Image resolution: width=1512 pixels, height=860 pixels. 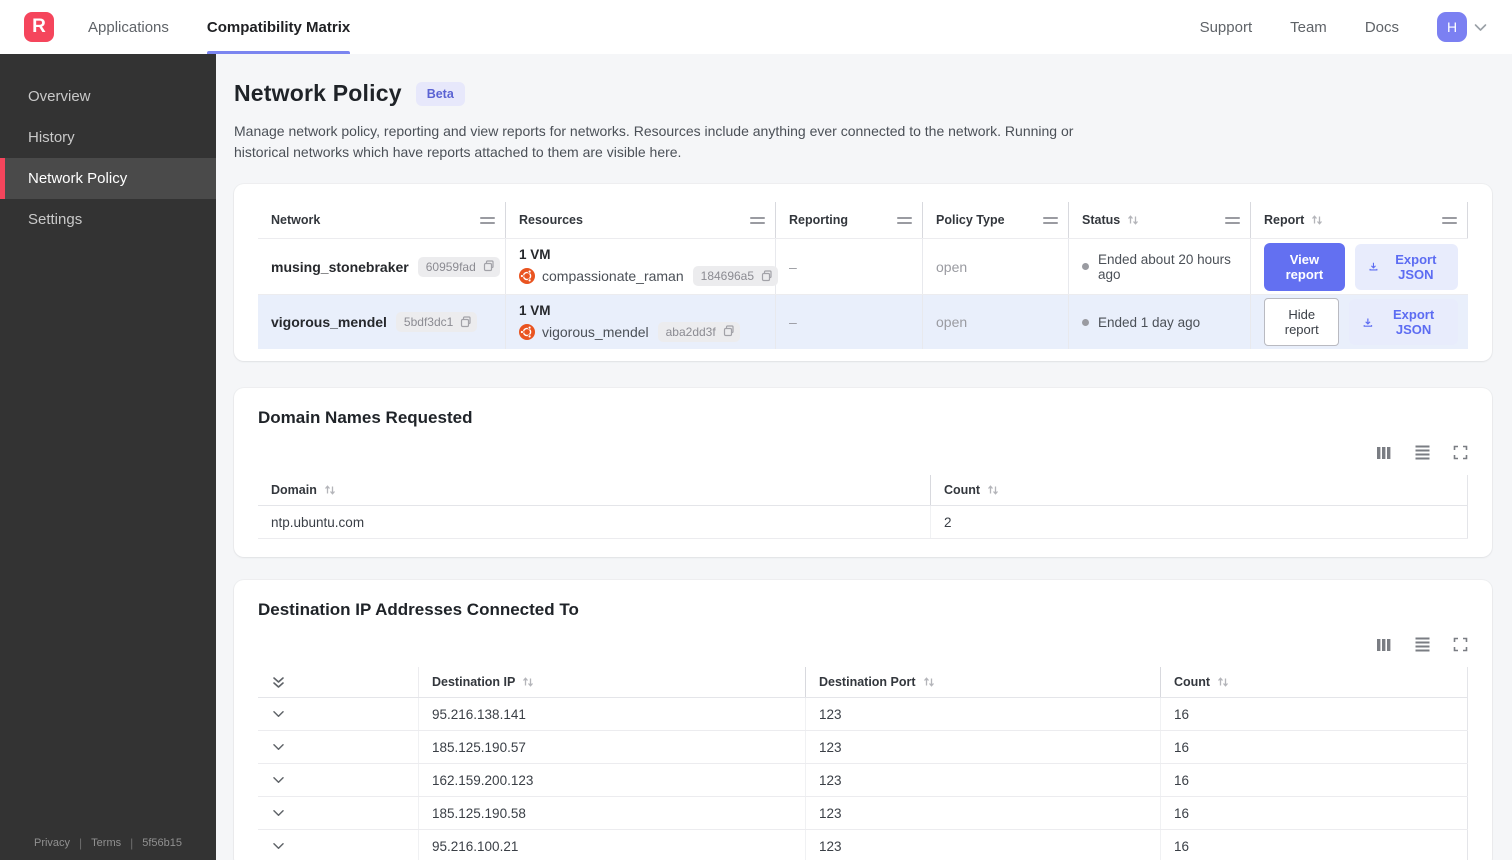 What do you see at coordinates (108, 137) in the screenshot?
I see `sidebar-item-history: History` at bounding box center [108, 137].